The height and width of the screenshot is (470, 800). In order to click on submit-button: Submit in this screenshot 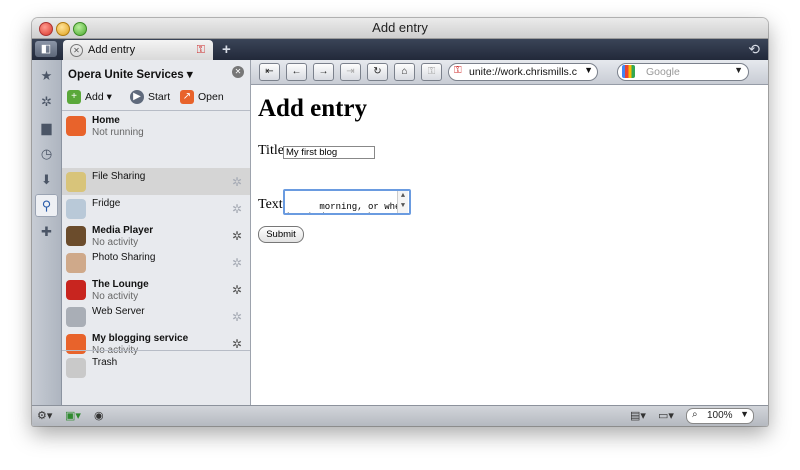, I will do `click(281, 234)`.